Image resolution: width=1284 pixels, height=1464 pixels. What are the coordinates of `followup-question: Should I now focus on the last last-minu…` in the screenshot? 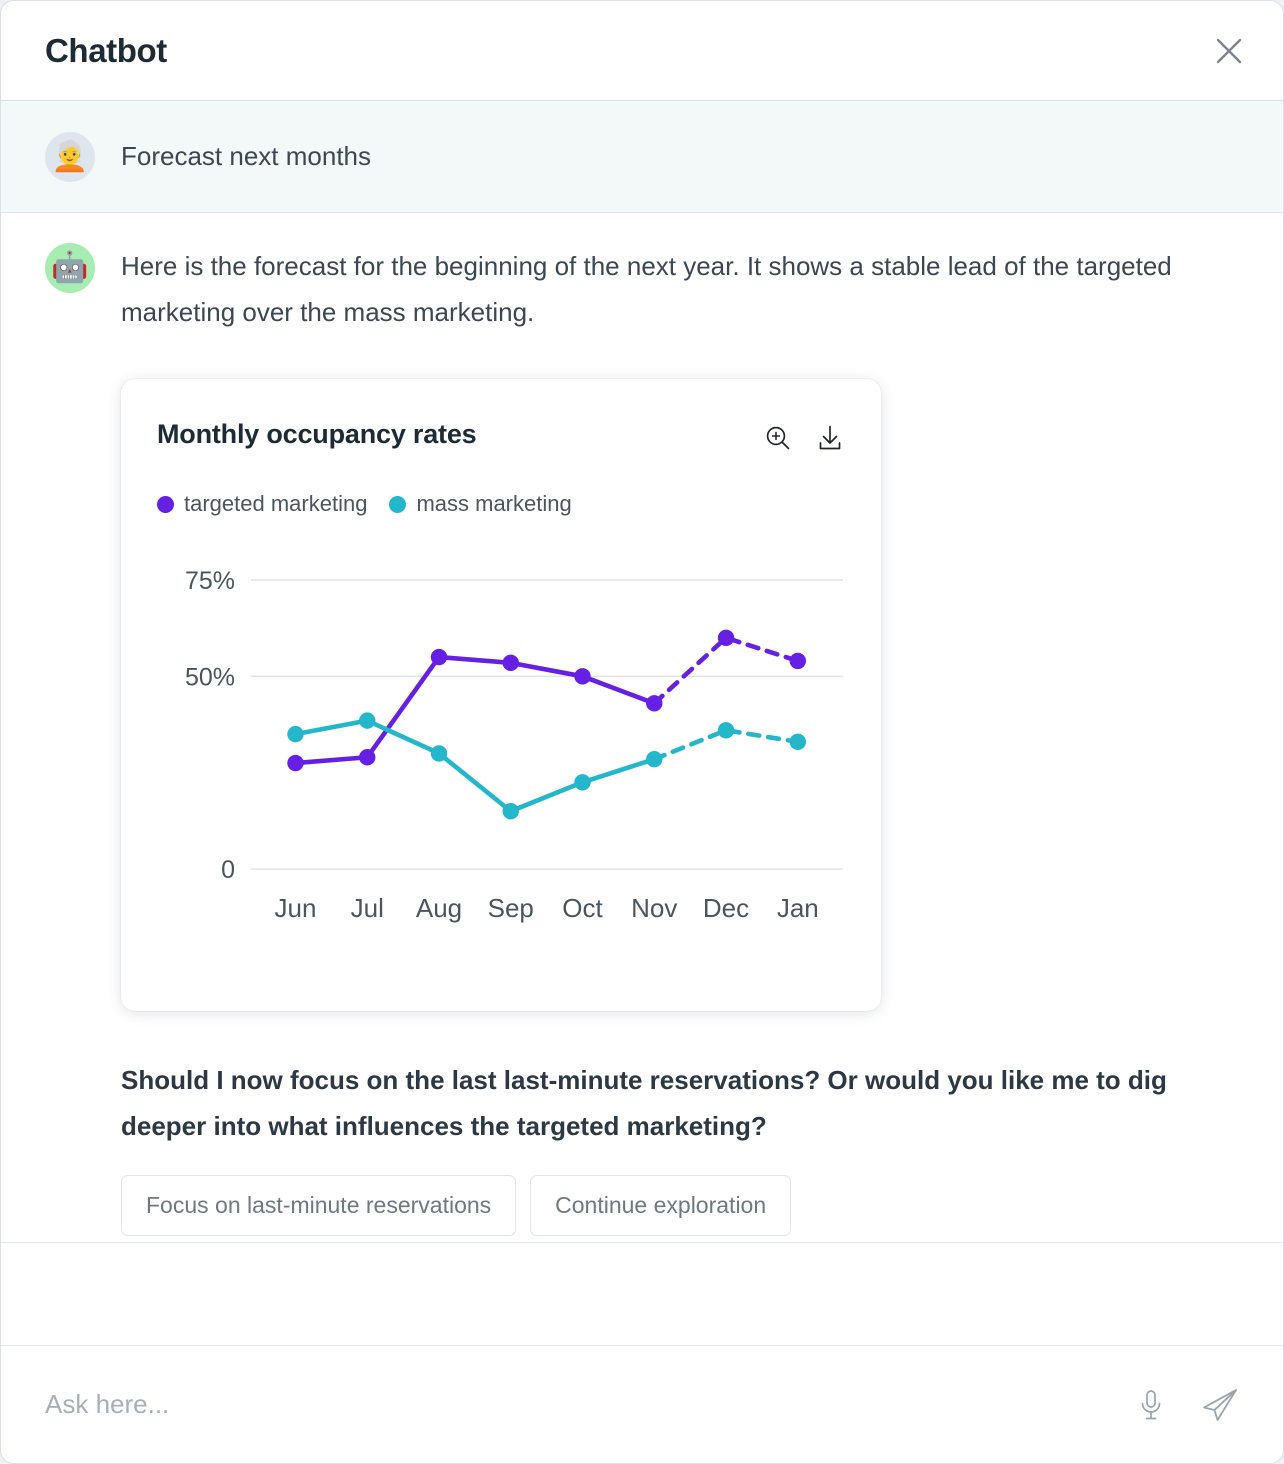 It's located at (644, 1103).